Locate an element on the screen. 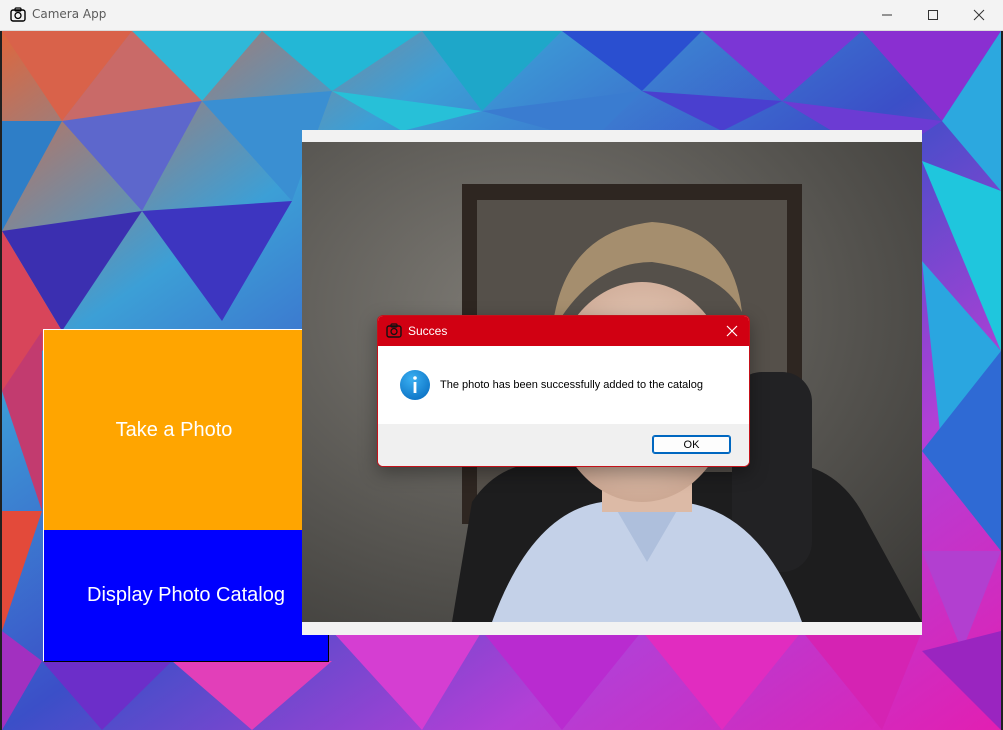  take-photo-label: Take a Photo is located at coordinates (174, 430).